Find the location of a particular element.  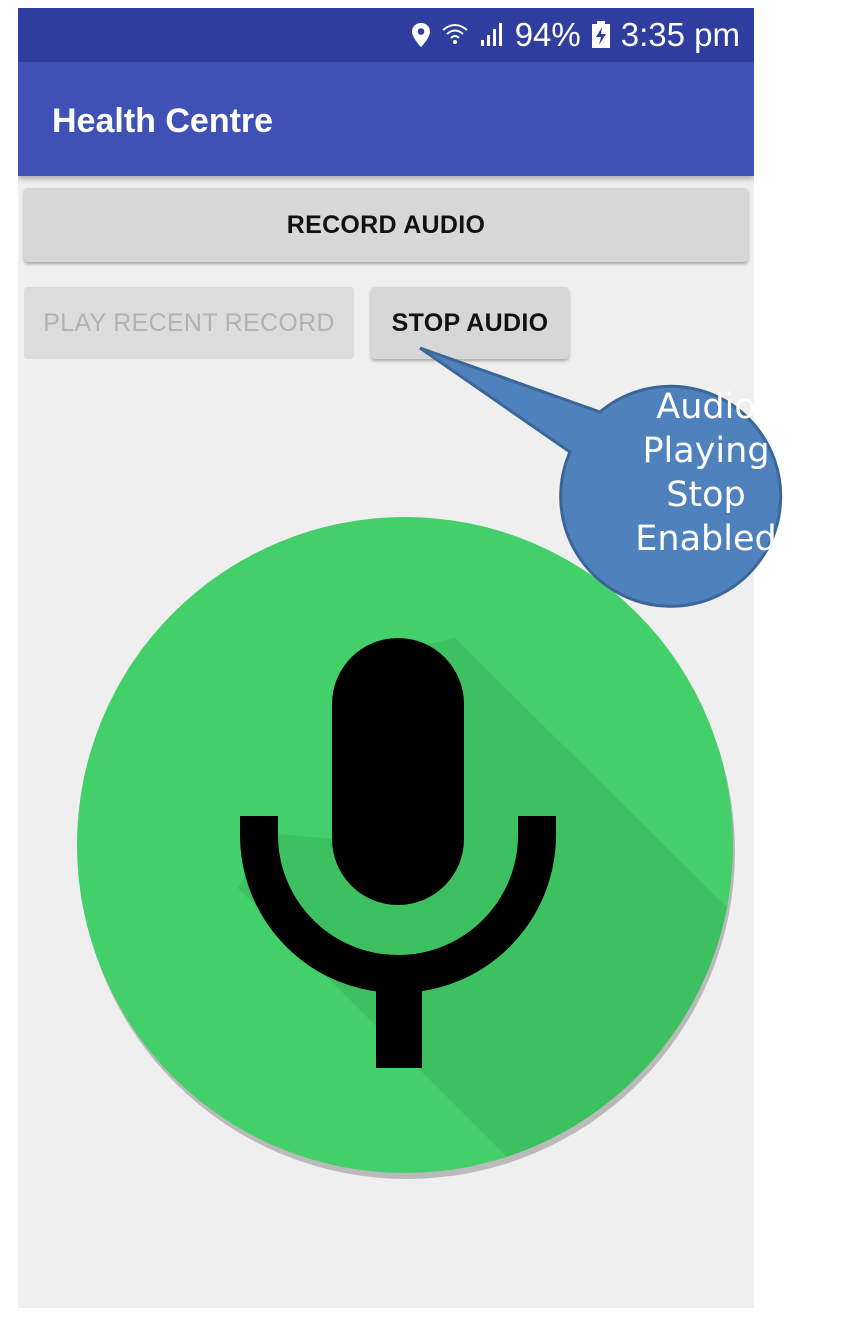

status-icons: 94% 3:35 pm is located at coordinates (575, 35).